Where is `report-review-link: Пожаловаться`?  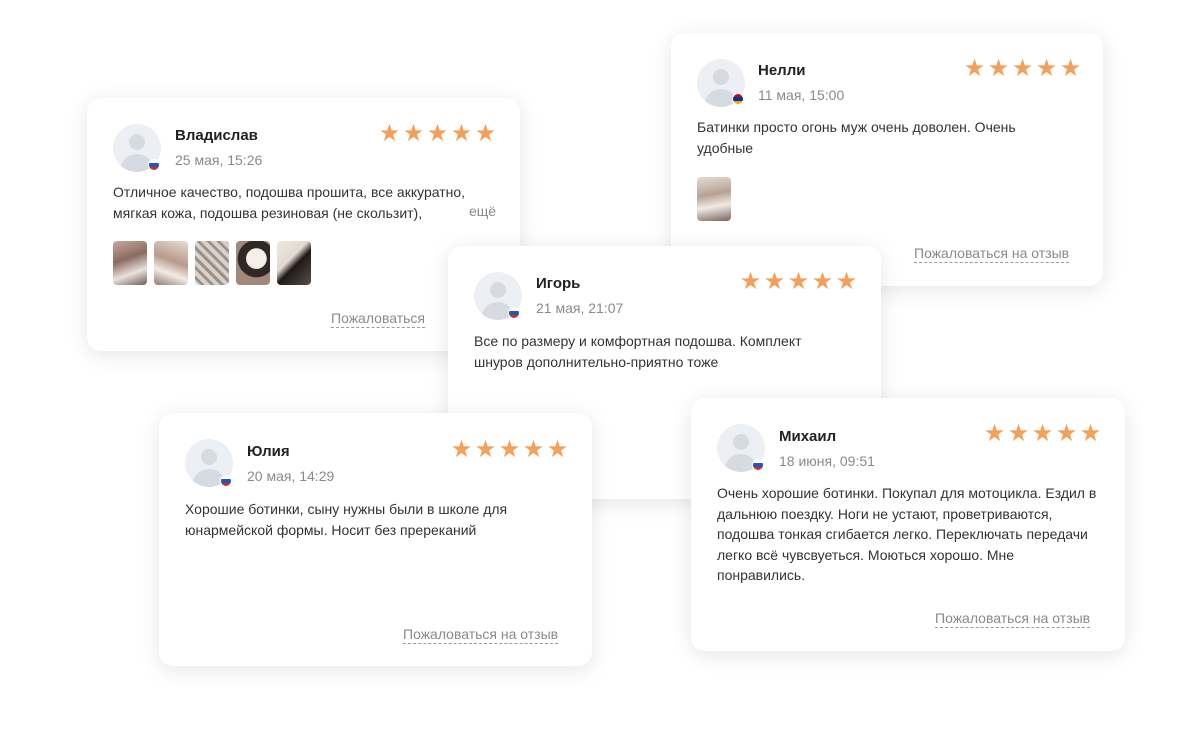 report-review-link: Пожаловаться is located at coordinates (378, 319).